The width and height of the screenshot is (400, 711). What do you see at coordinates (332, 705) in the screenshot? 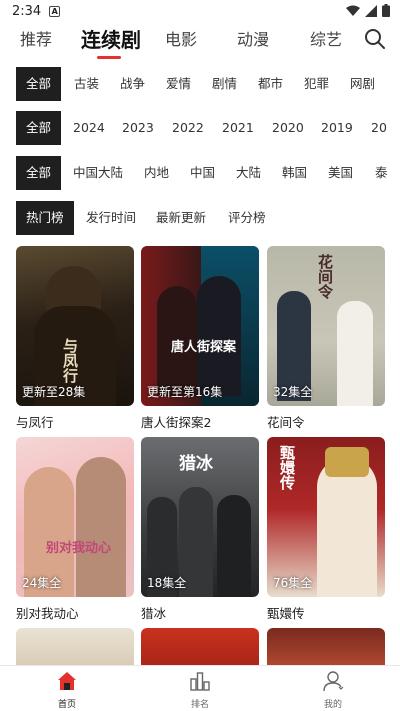
I see `nav-profile-label: 我的` at bounding box center [332, 705].